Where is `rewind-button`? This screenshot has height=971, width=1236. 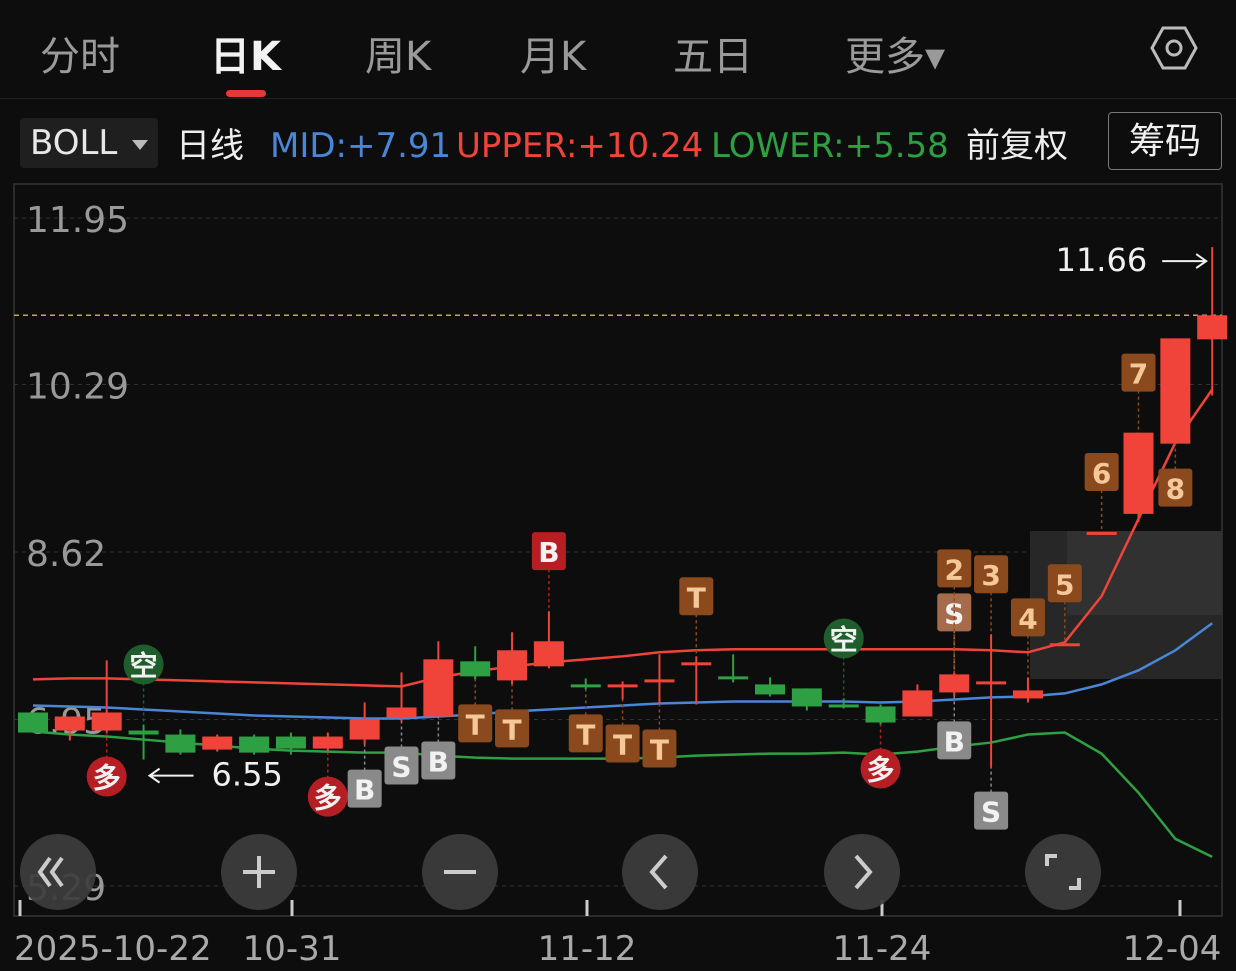 rewind-button is located at coordinates (58, 872).